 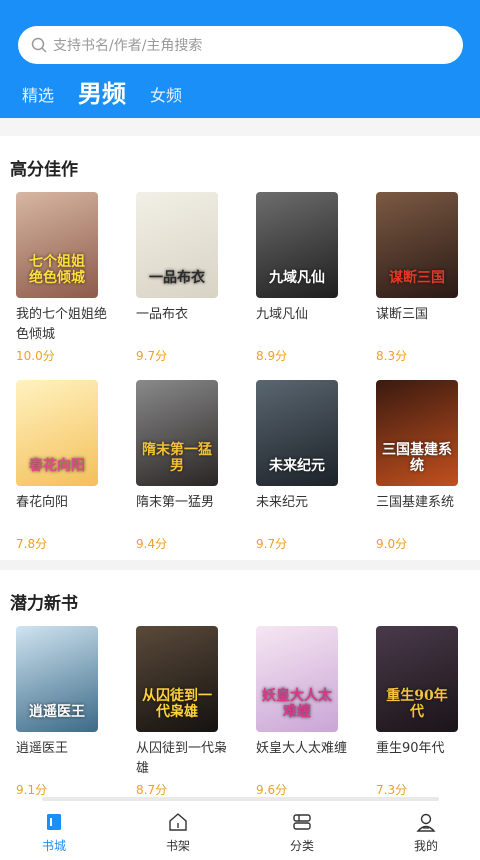 I want to click on book-score: 7.3分, so click(x=392, y=790).